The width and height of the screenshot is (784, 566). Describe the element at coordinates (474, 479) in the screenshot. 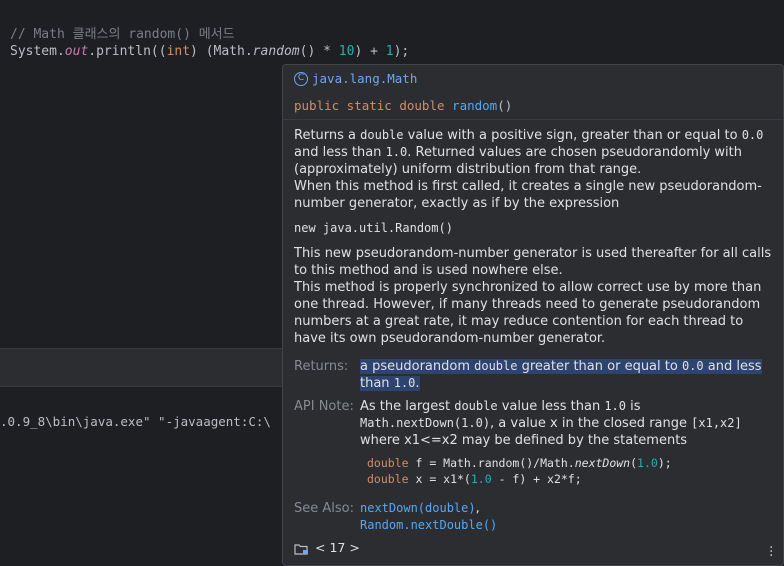

I see `code-line-2: double x = x1*(1.0 - f) + x2*f;` at that location.